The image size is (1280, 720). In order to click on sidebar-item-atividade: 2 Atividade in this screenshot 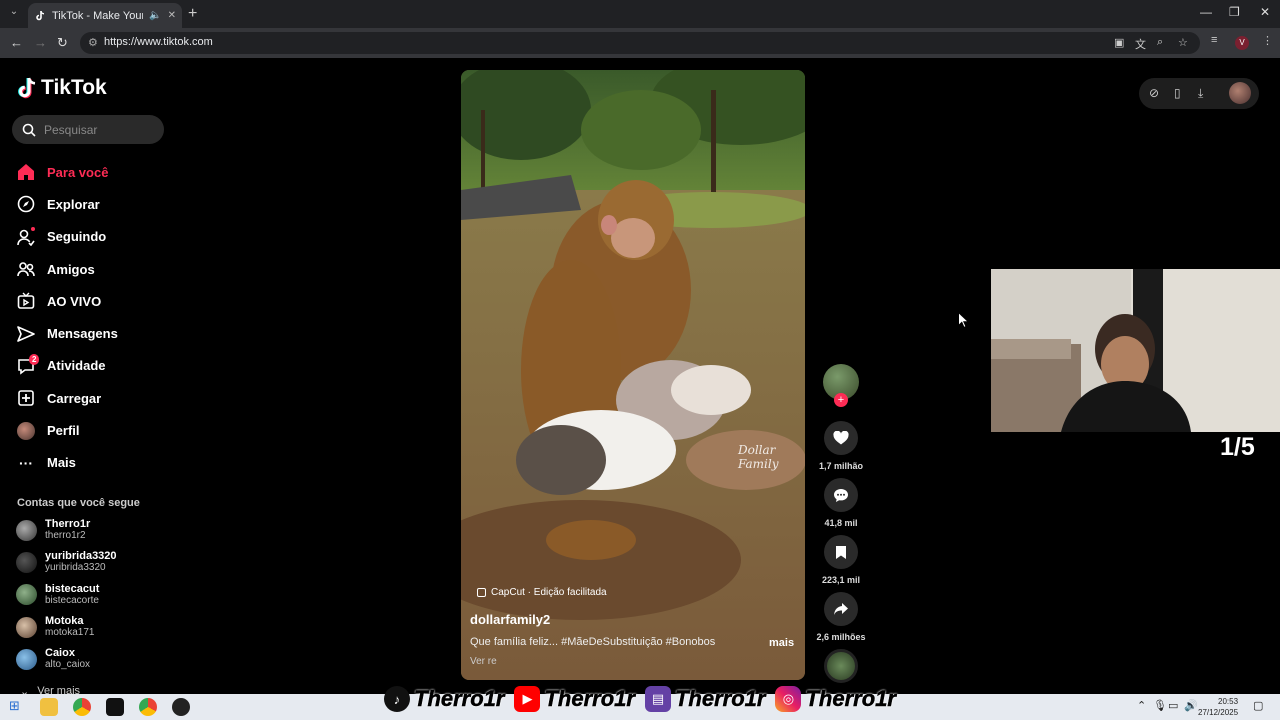, I will do `click(92, 366)`.